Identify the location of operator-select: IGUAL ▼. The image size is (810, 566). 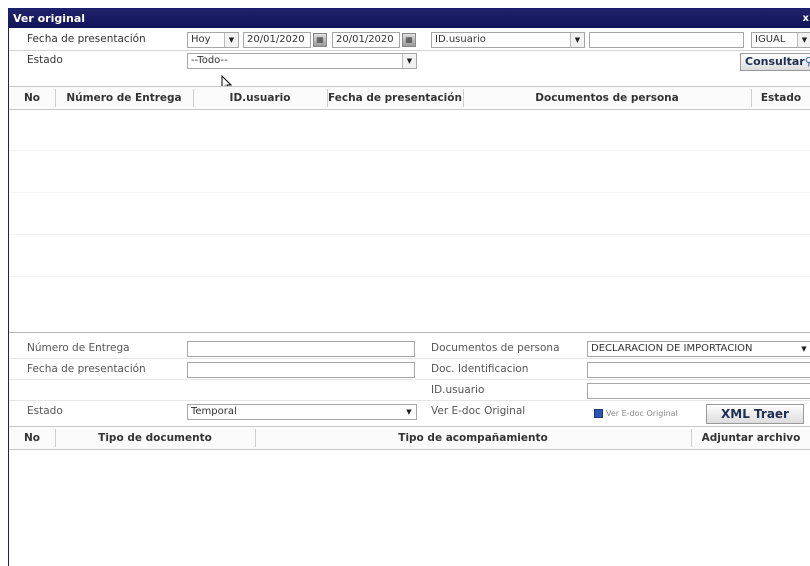
(780, 40).